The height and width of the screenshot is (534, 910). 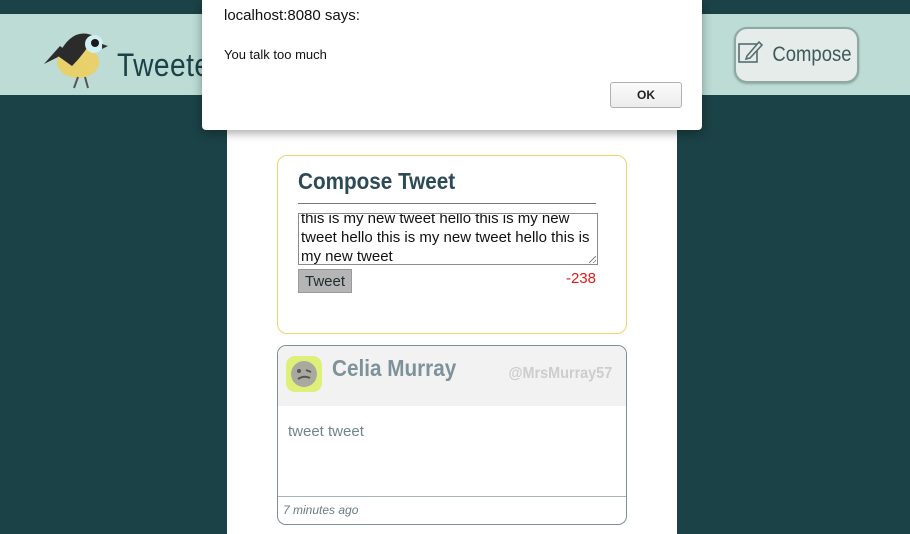 I want to click on tweet-footer-divider, so click(x=452, y=496).